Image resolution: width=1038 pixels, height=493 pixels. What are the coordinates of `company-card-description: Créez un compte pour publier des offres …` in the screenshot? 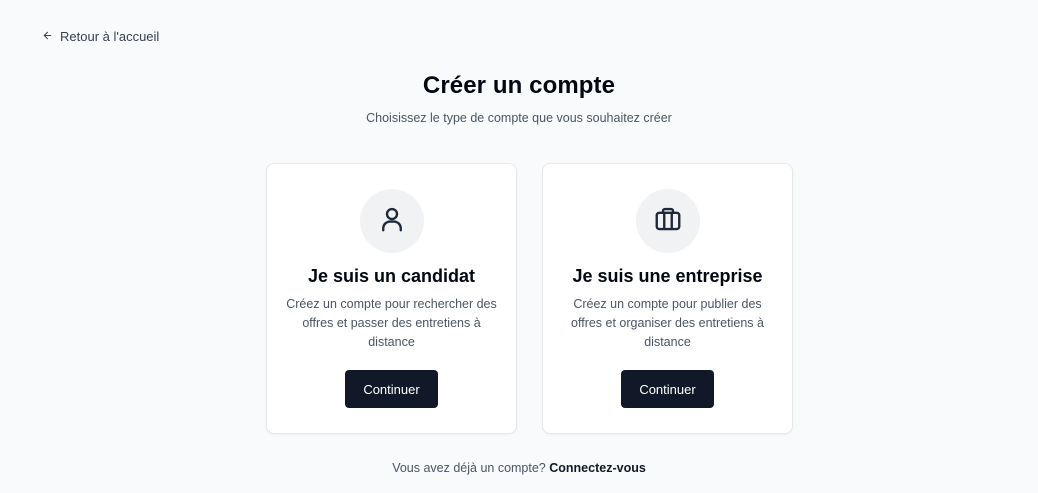 It's located at (667, 323).